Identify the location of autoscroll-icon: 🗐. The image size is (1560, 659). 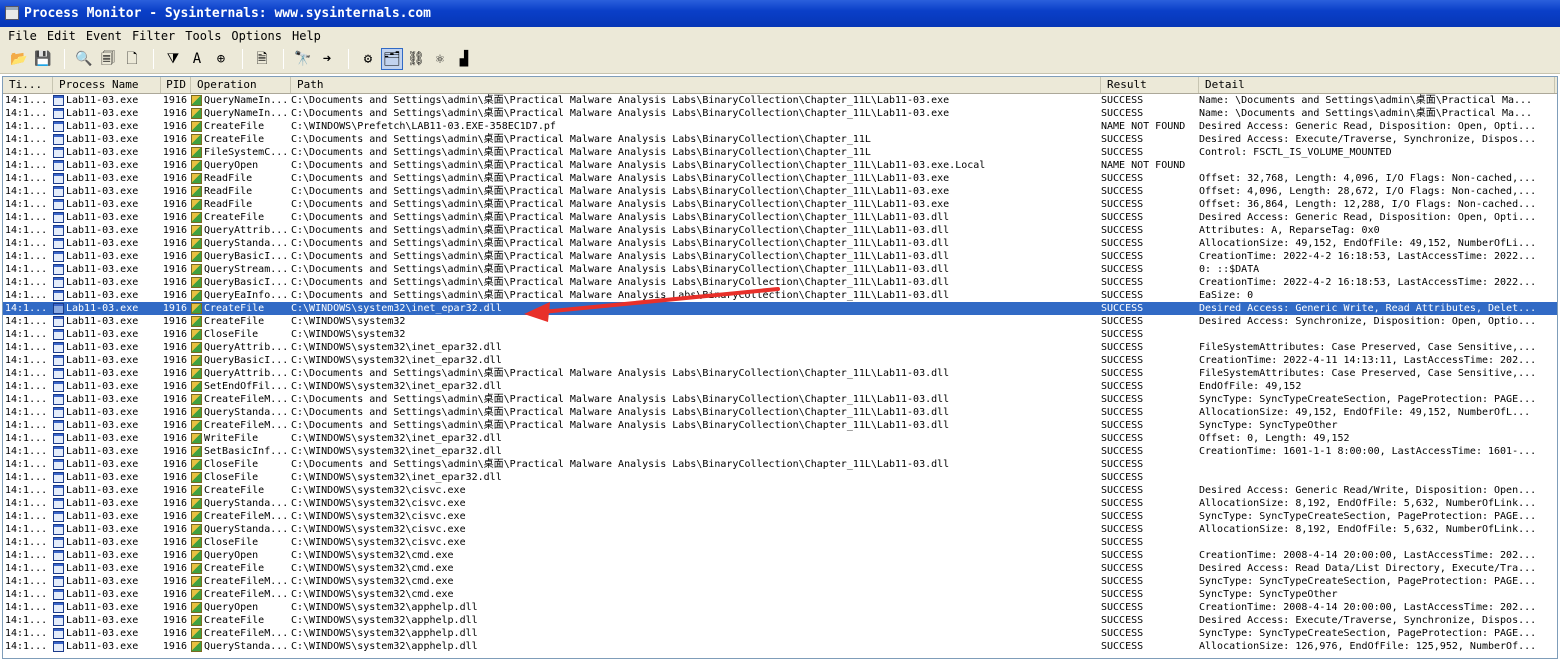
(108, 59).